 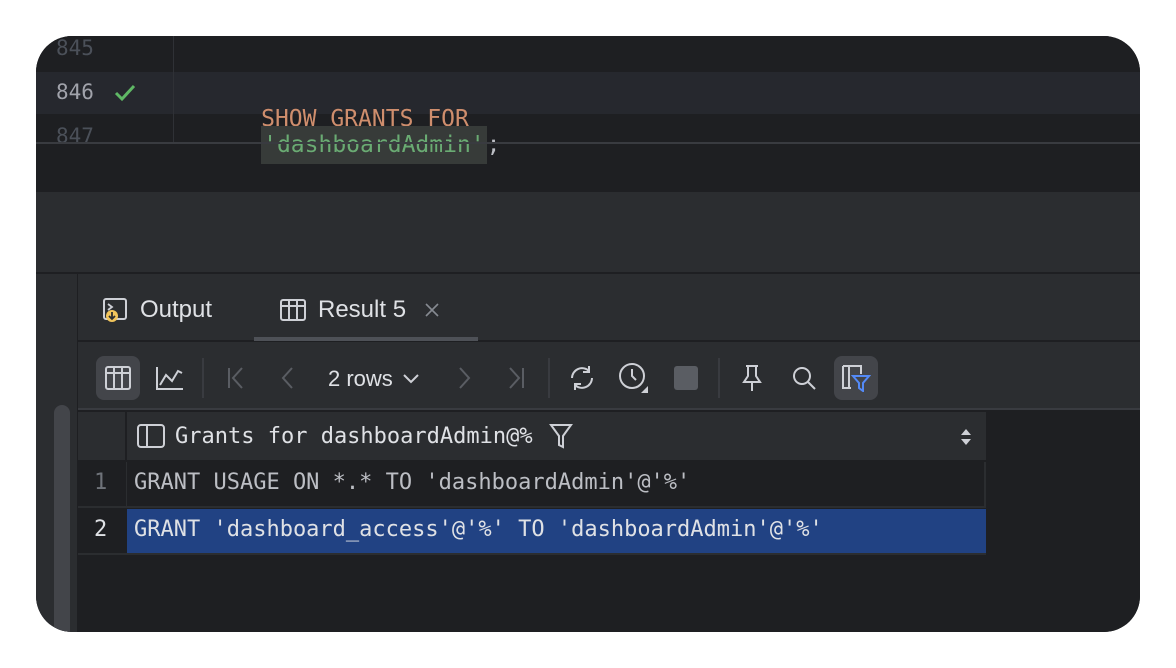 What do you see at coordinates (966, 437) in the screenshot?
I see `sort-icon` at bounding box center [966, 437].